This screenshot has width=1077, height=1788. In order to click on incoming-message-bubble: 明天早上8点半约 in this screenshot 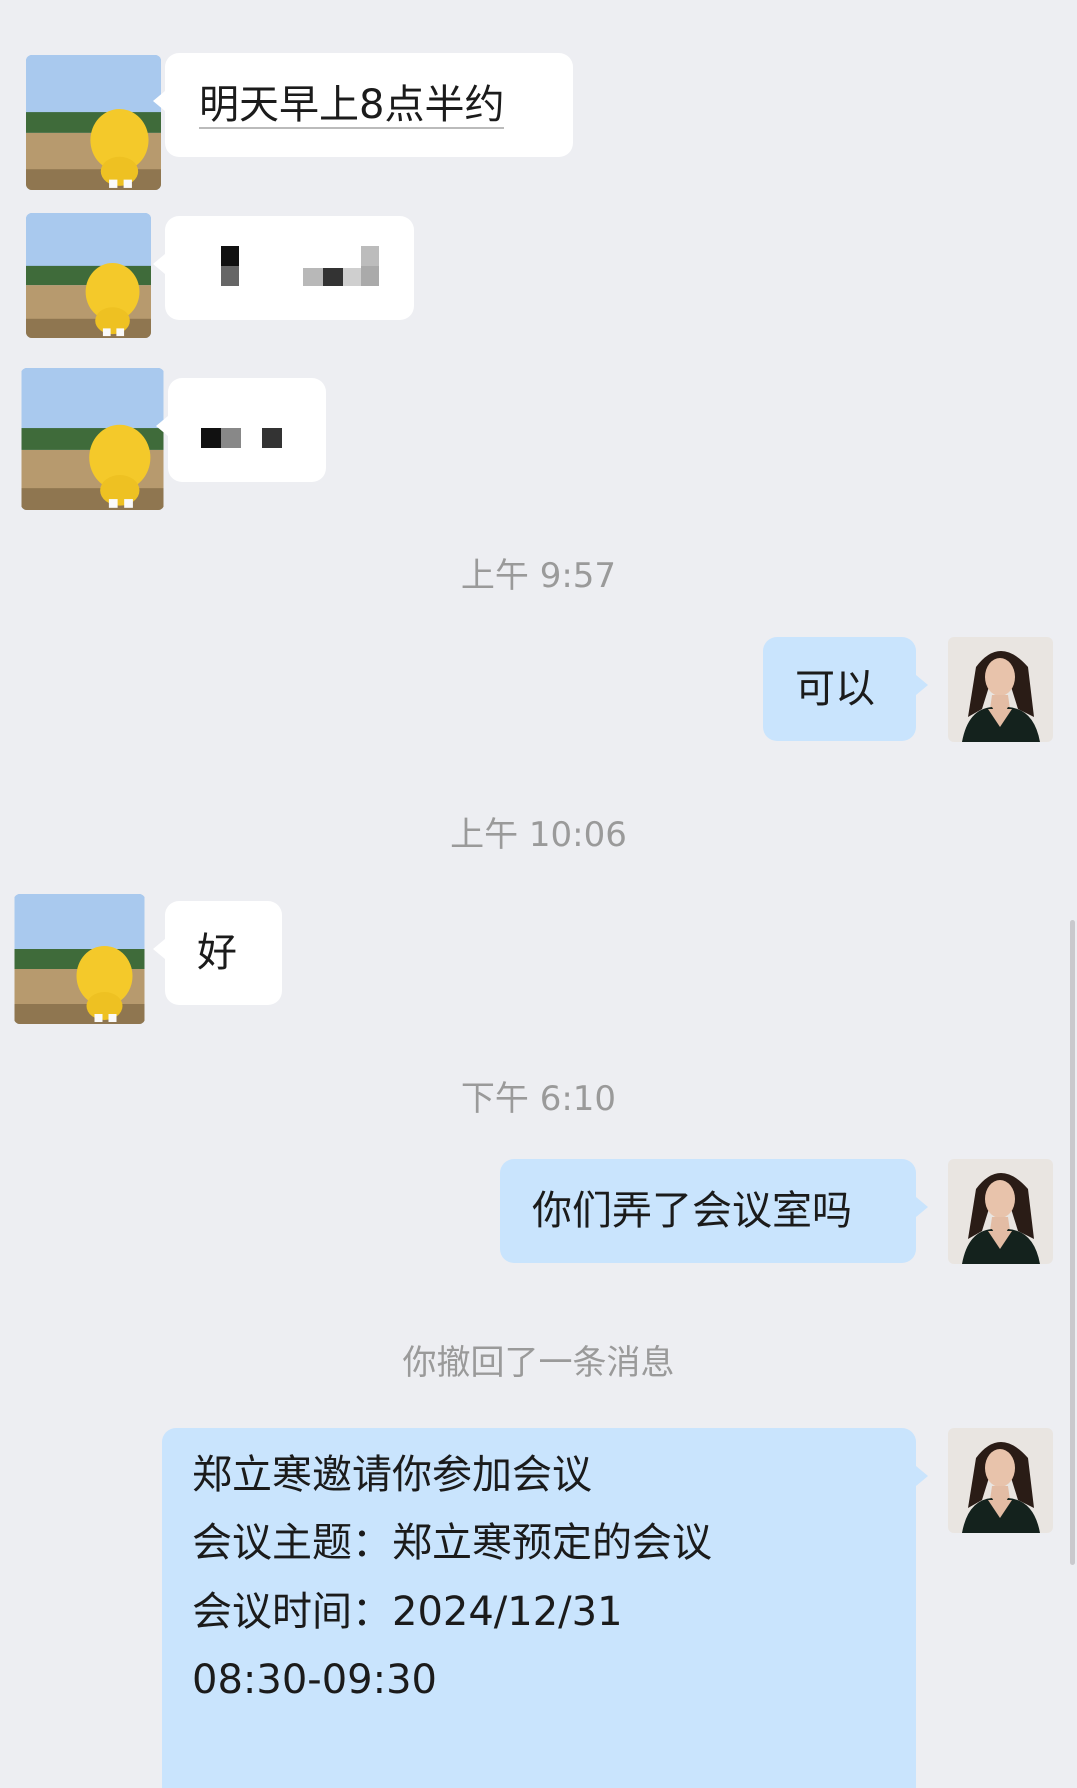, I will do `click(363, 105)`.